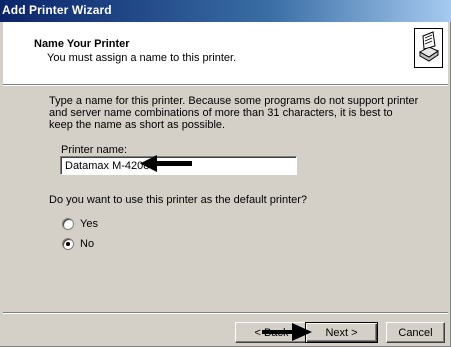 This screenshot has width=451, height=347. What do you see at coordinates (428, 48) in the screenshot?
I see `printer-wizard-icon` at bounding box center [428, 48].